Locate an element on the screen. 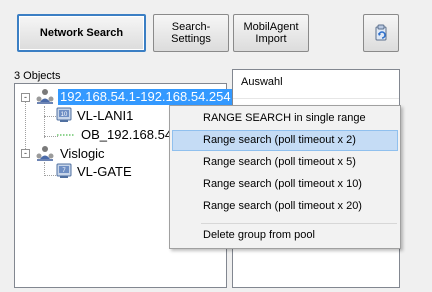  tree-node-label: Vislogic is located at coordinates (82, 153).